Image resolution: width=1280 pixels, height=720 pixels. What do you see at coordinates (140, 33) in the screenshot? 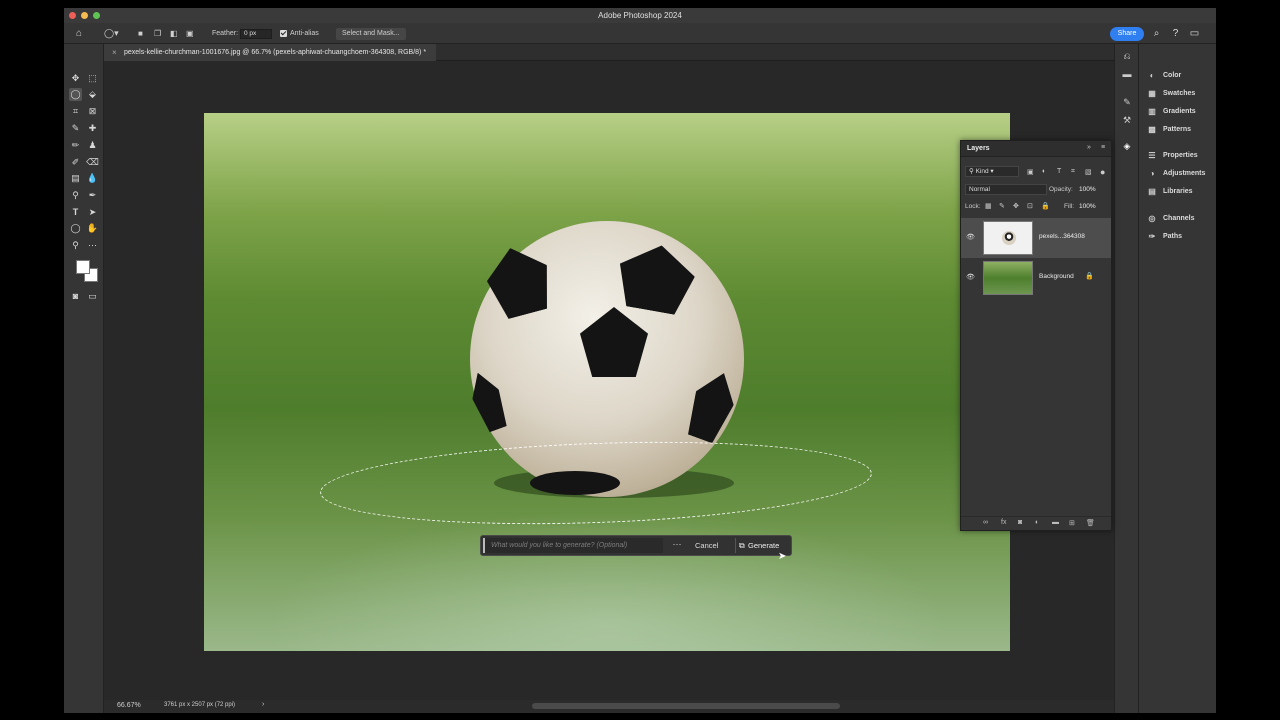
I see `new-selection-icon: ■` at bounding box center [140, 33].